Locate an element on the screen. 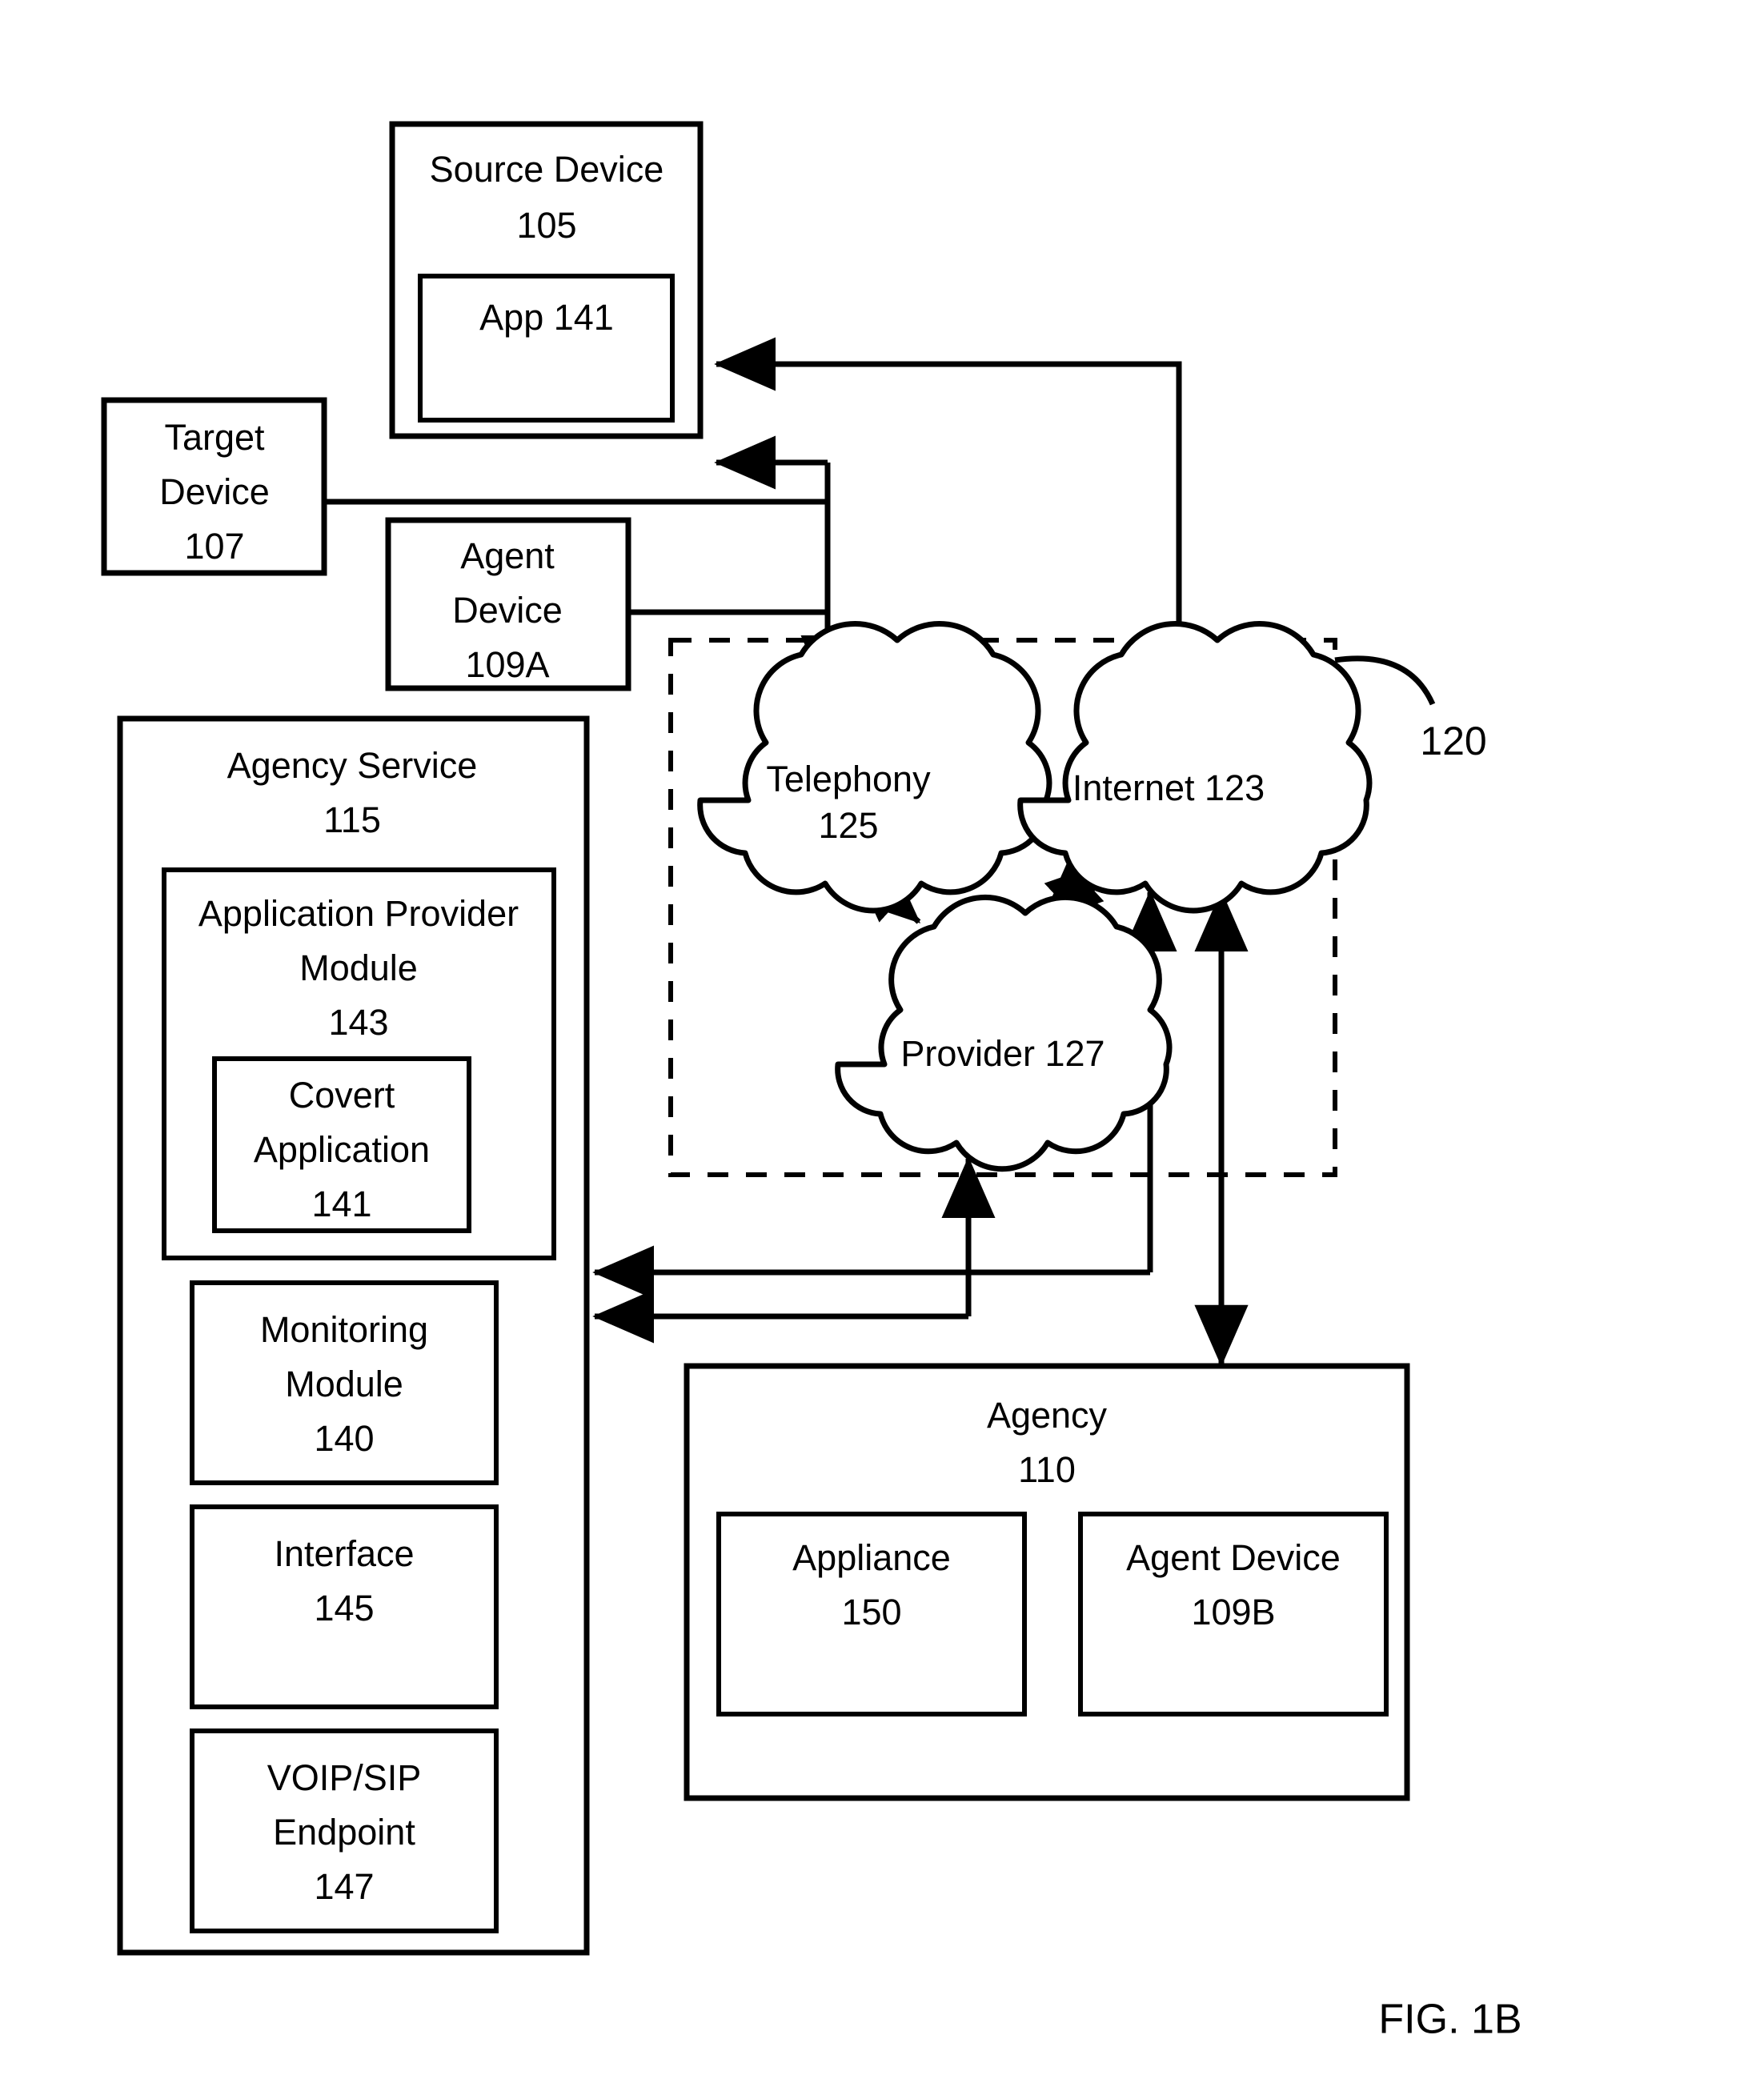 The height and width of the screenshot is (2095, 1764). agent-device-b-label-line2: 109B is located at coordinates (1233, 1612).